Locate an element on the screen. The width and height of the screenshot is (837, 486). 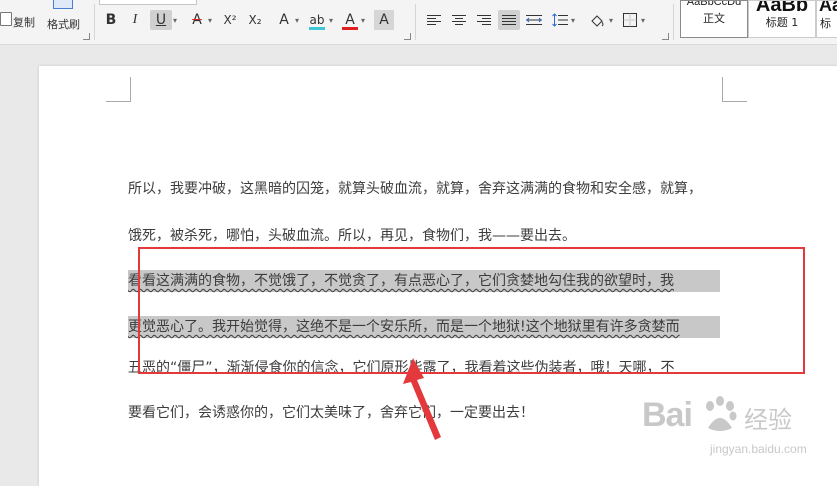
style-preview: AaBbCcDd is located at coordinates (714, 4).